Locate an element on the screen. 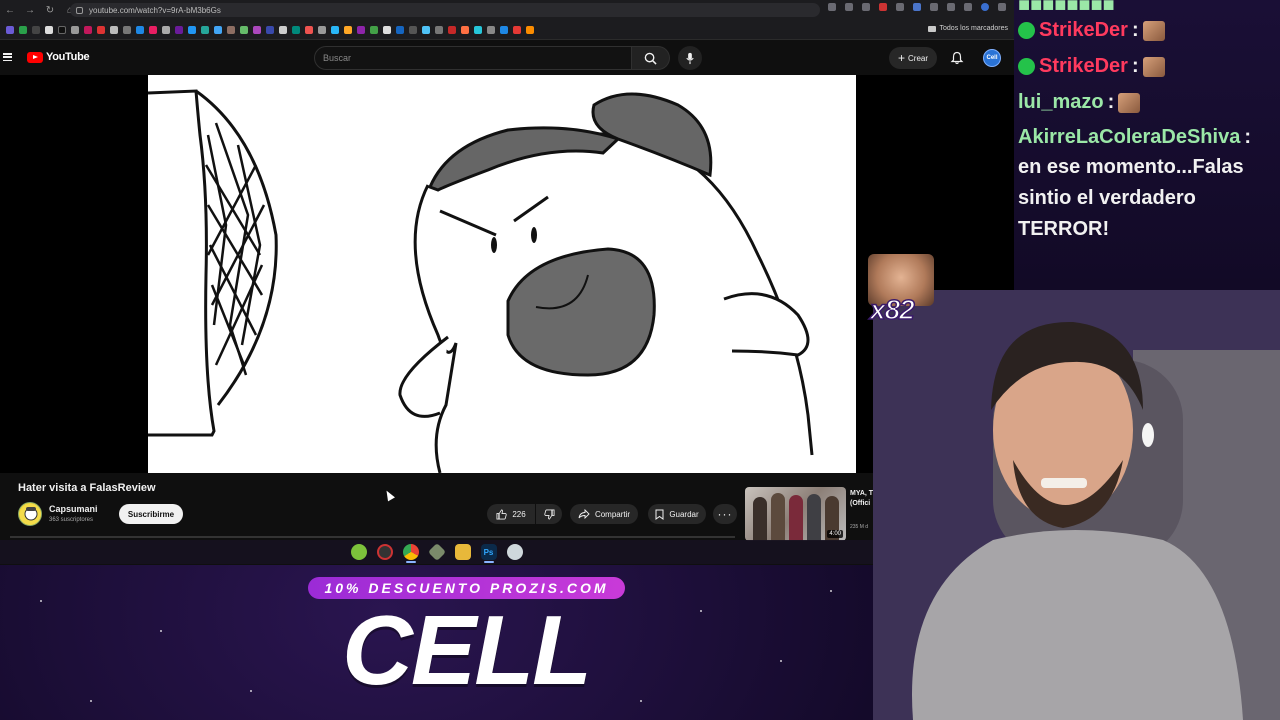 The height and width of the screenshot is (720, 1280). more-options-button: ··· is located at coordinates (725, 514).